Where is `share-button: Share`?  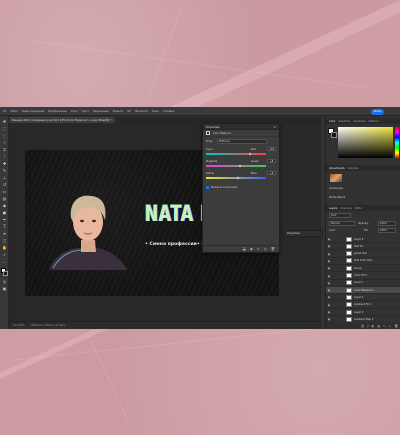 share-button: Share is located at coordinates (377, 111).